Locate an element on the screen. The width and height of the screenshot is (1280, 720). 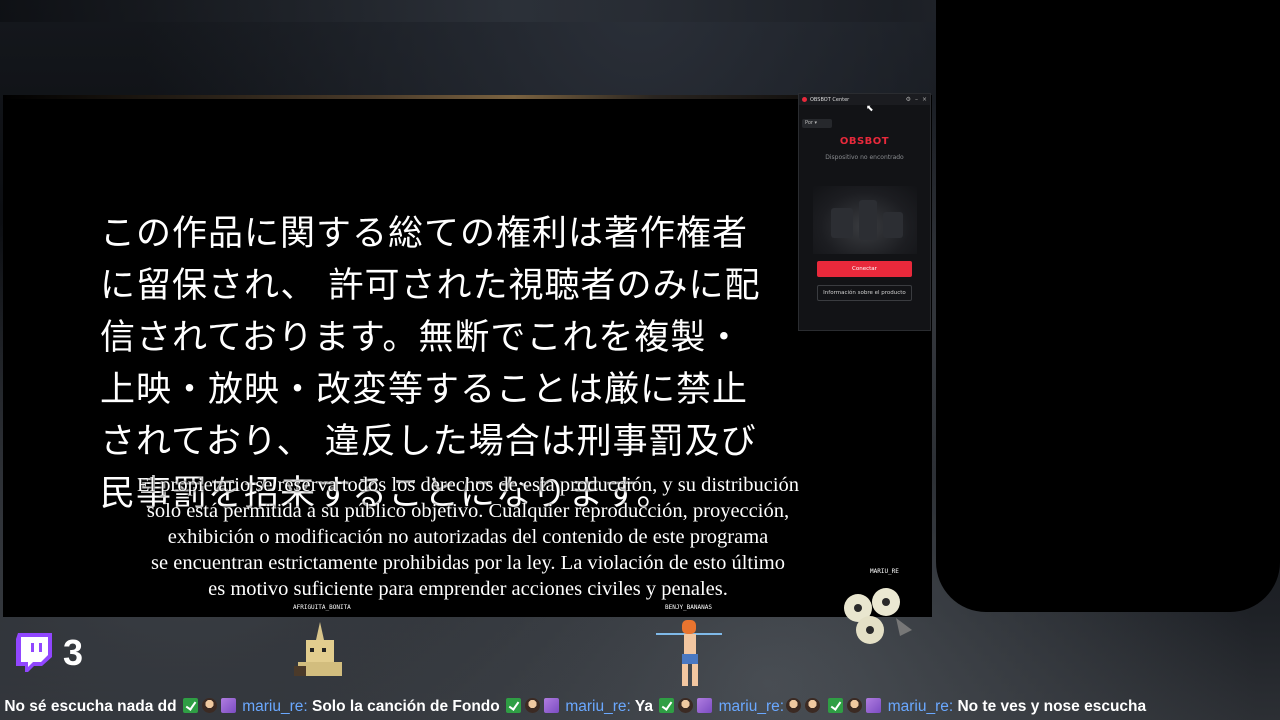
nami-sprite is located at coordinates (689, 653).